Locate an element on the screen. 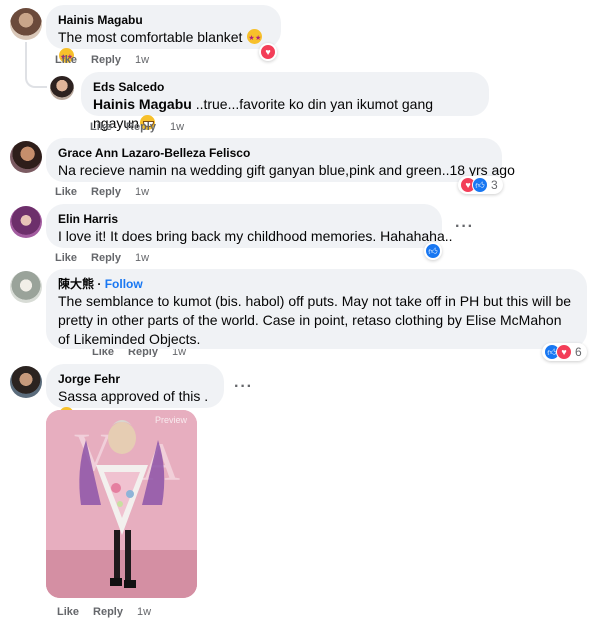 The height and width of the screenshot is (620, 597). mention-link: Hainis Magabu is located at coordinates (142, 104).